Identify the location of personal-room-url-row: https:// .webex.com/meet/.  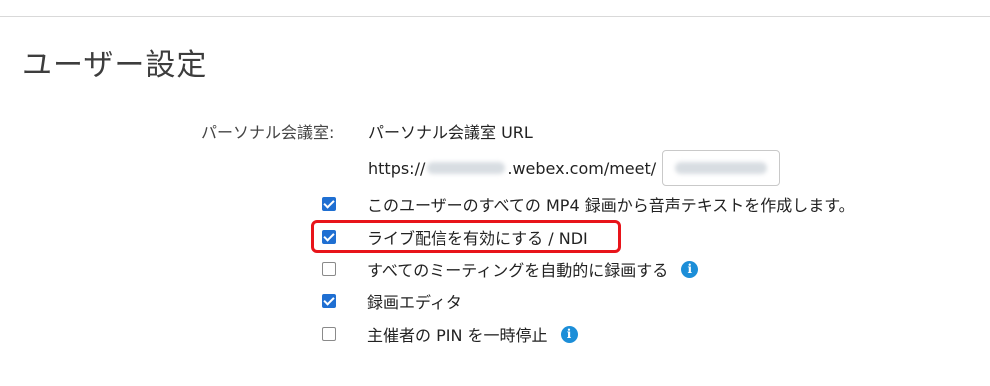
(574, 168).